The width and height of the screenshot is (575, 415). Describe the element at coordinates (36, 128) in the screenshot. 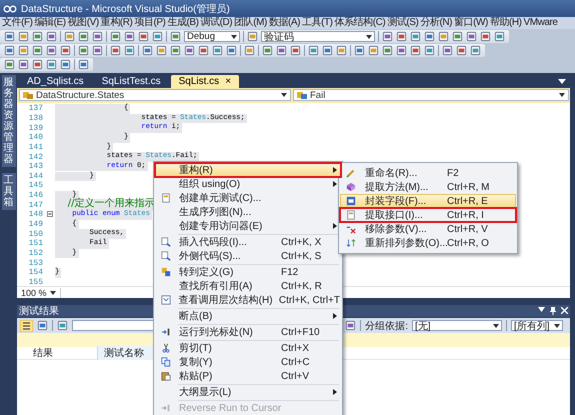

I see `line-number: 139` at that location.